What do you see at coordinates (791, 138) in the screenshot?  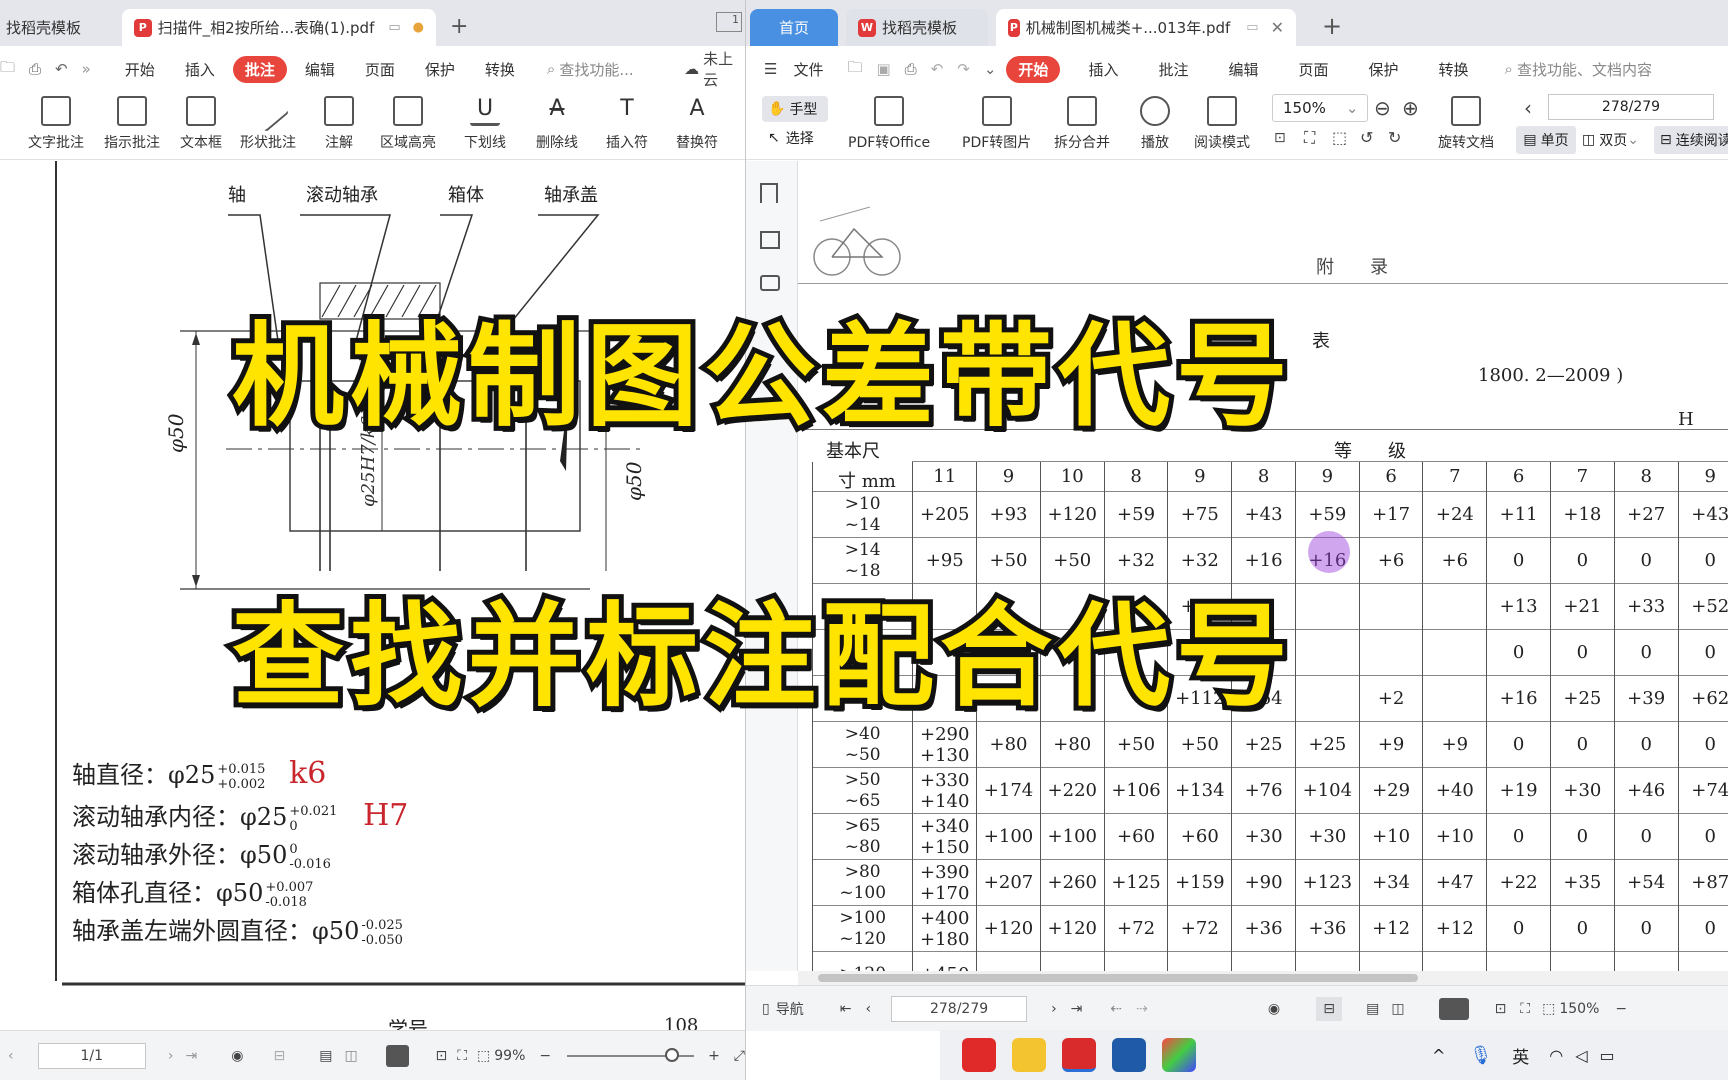 I see `select-tool: ↖ 选择` at bounding box center [791, 138].